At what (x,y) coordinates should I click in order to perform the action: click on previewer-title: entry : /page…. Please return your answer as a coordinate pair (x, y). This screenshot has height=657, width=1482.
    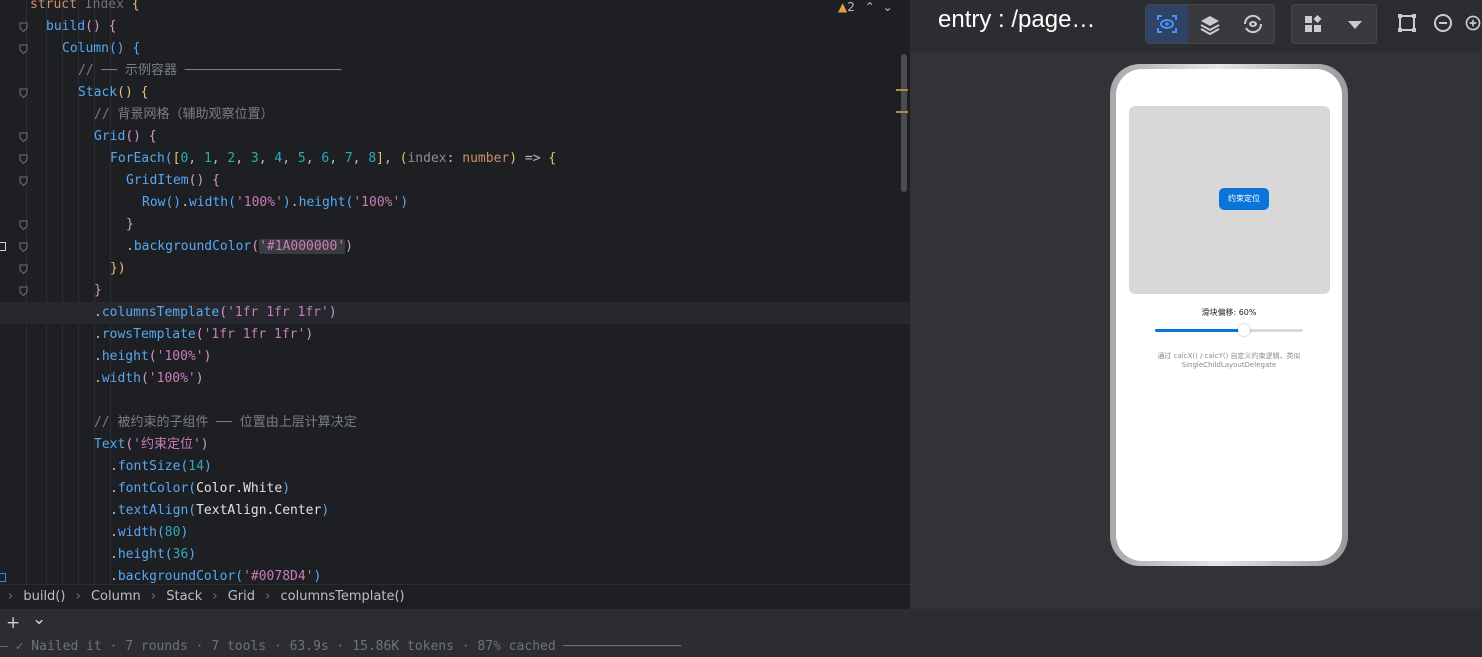
    Looking at the image, I should click on (1017, 19).